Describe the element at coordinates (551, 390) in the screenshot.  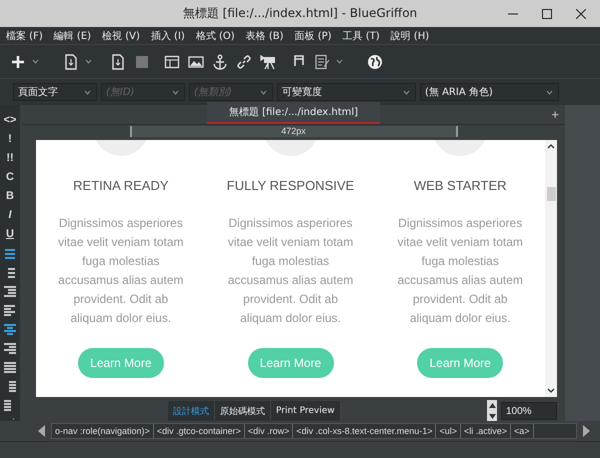
I see `scroll-down-icon` at that location.